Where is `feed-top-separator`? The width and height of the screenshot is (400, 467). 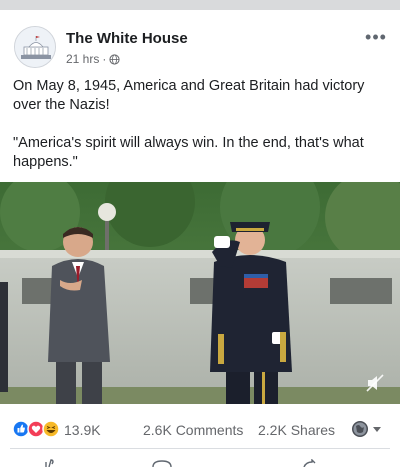 feed-top-separator is located at coordinates (200, 5).